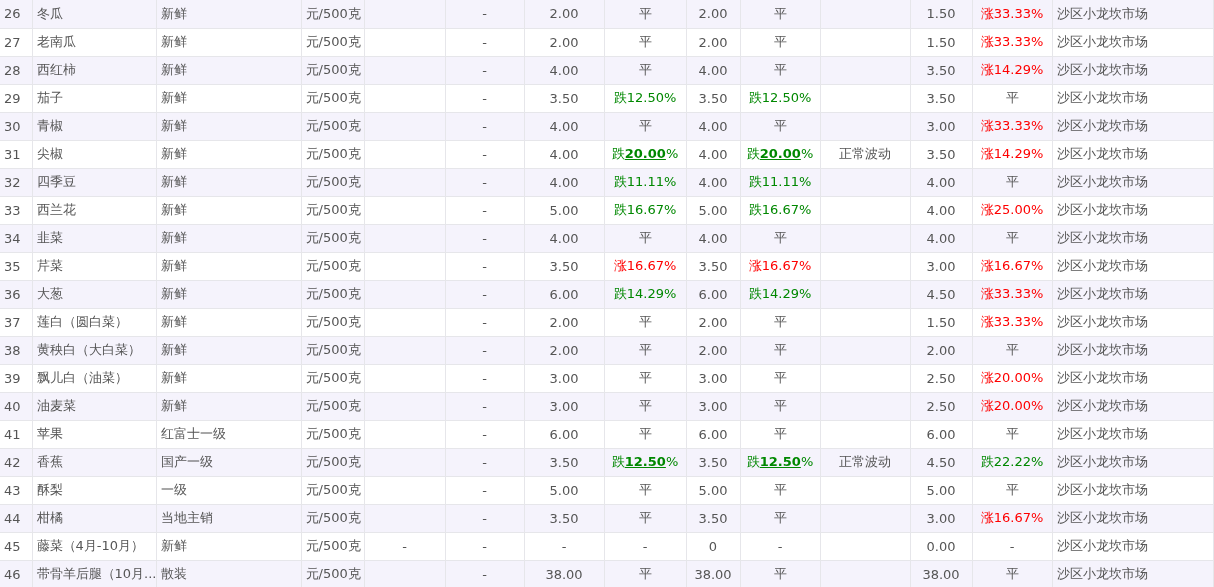 The height and width of the screenshot is (587, 1214). I want to click on product-name: 老南瓜, so click(56, 41).